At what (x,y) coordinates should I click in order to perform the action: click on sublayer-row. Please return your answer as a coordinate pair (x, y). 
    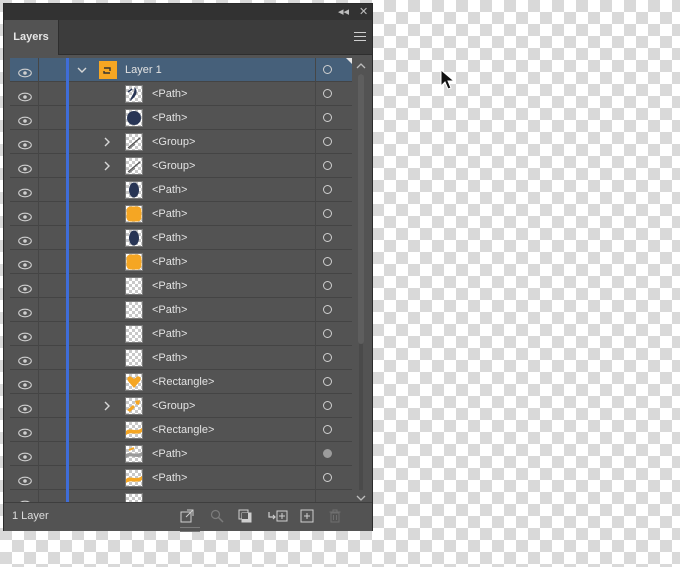
    Looking at the image, I should click on (181, 496).